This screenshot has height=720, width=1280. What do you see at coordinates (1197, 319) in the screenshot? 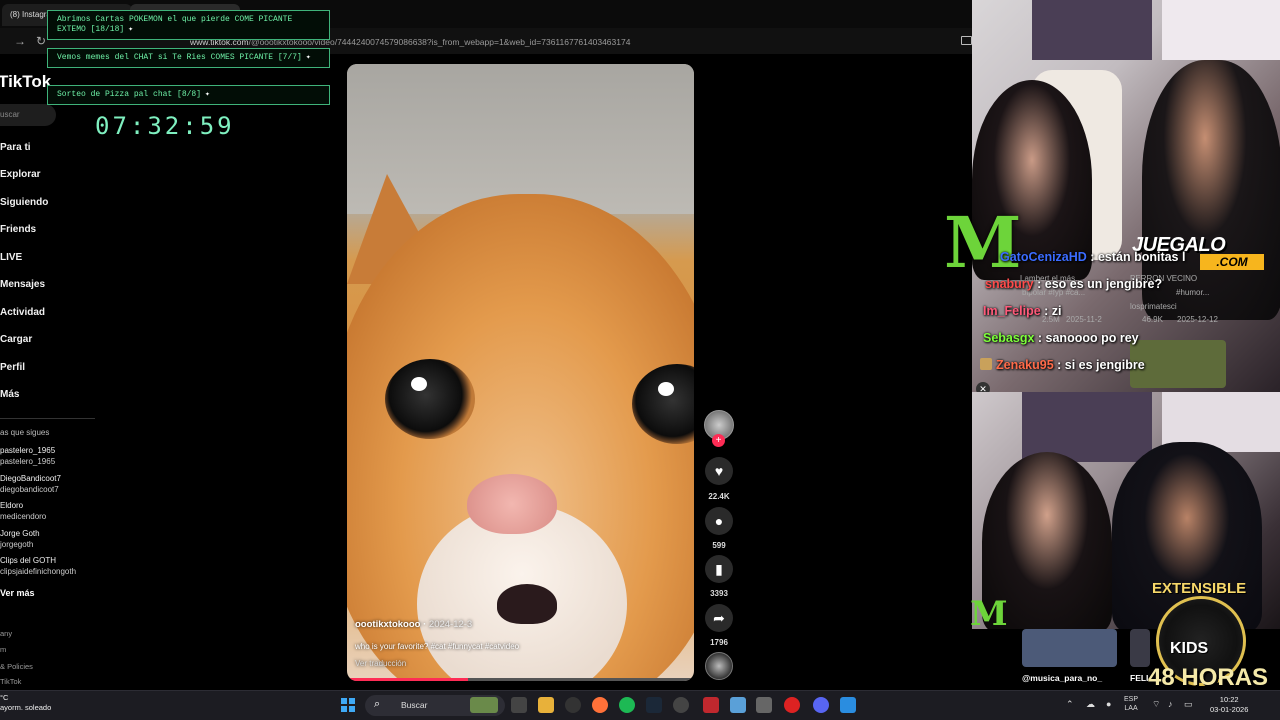
I see `grid-date-2: 2025-12-12` at bounding box center [1197, 319].